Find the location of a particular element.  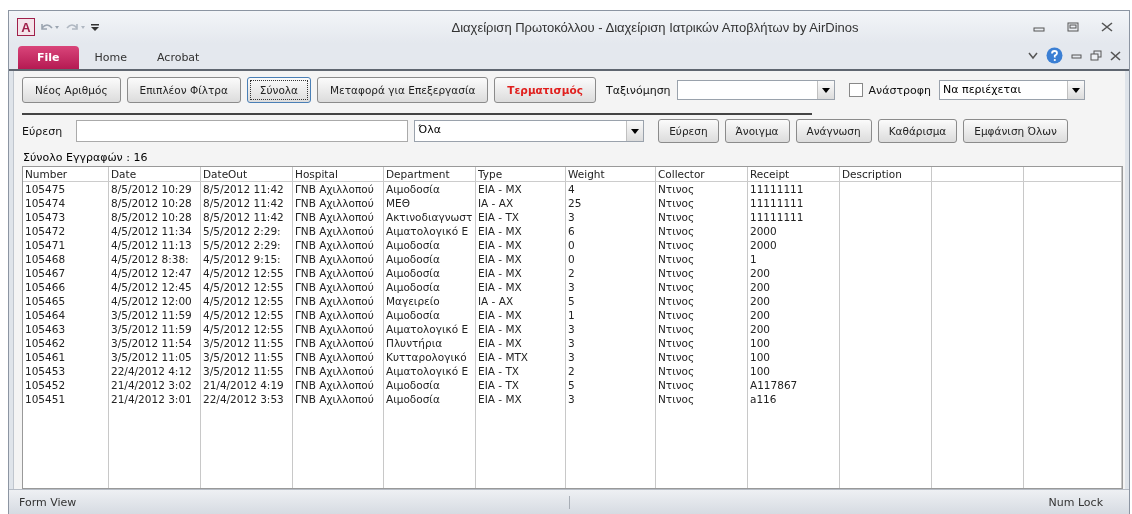

column-header: Department is located at coordinates (430, 174).